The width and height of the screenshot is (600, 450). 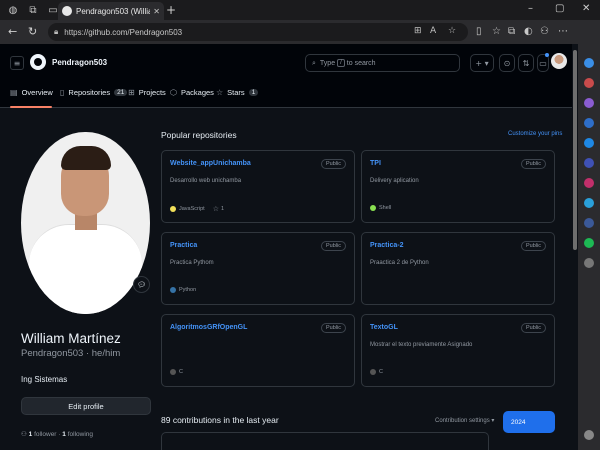 What do you see at coordinates (67, 11) in the screenshot?
I see `github-favicon-icon` at bounding box center [67, 11].